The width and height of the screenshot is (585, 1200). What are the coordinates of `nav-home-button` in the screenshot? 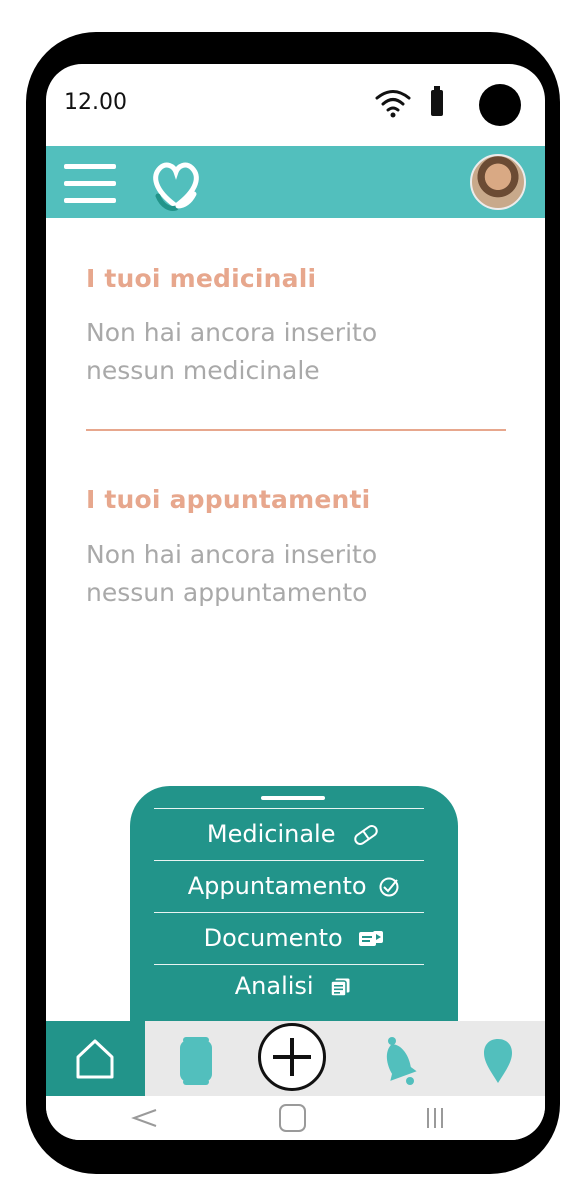 It's located at (293, 1118).